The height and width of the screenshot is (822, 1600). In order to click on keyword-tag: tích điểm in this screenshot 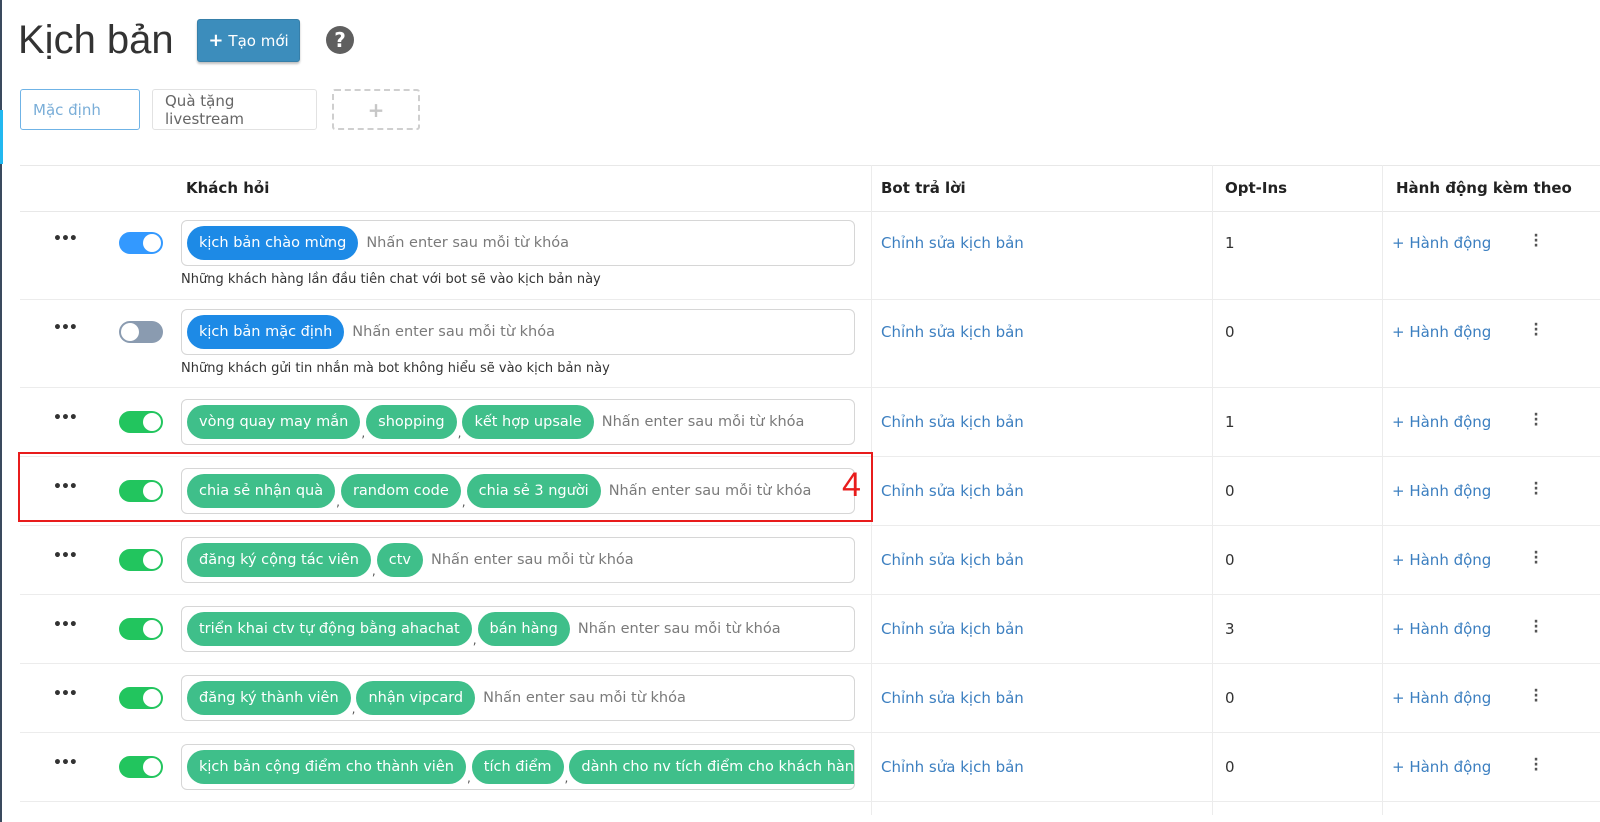, I will do `click(517, 767)`.